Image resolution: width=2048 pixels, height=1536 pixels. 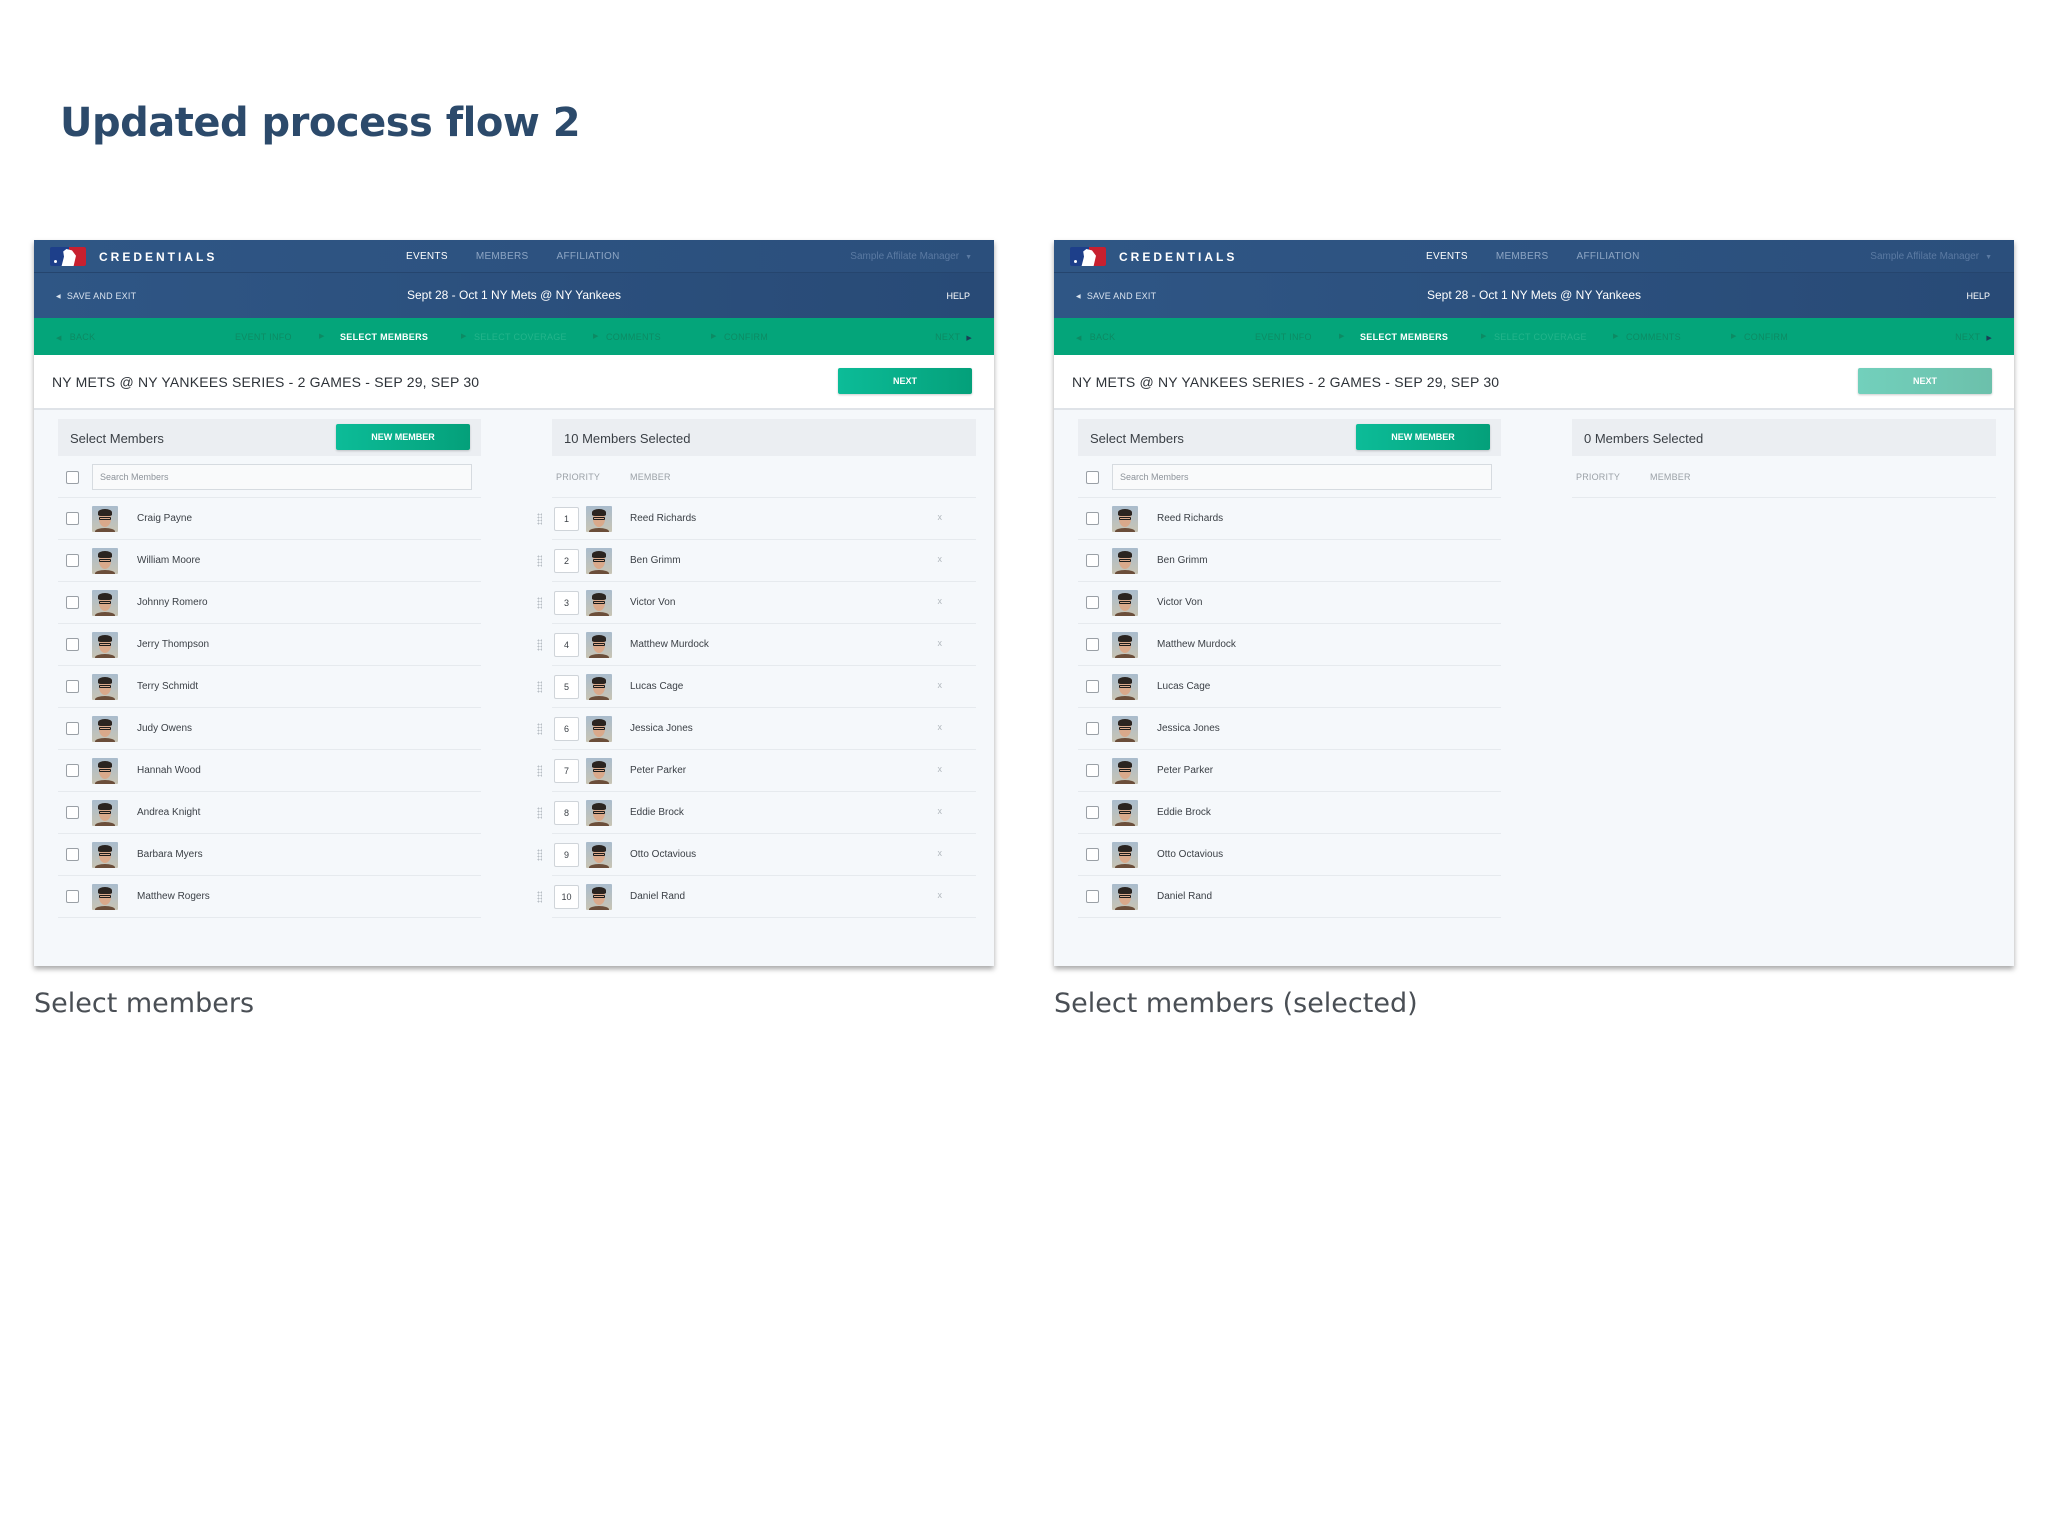 I want to click on priority-box: 8, so click(x=566, y=813).